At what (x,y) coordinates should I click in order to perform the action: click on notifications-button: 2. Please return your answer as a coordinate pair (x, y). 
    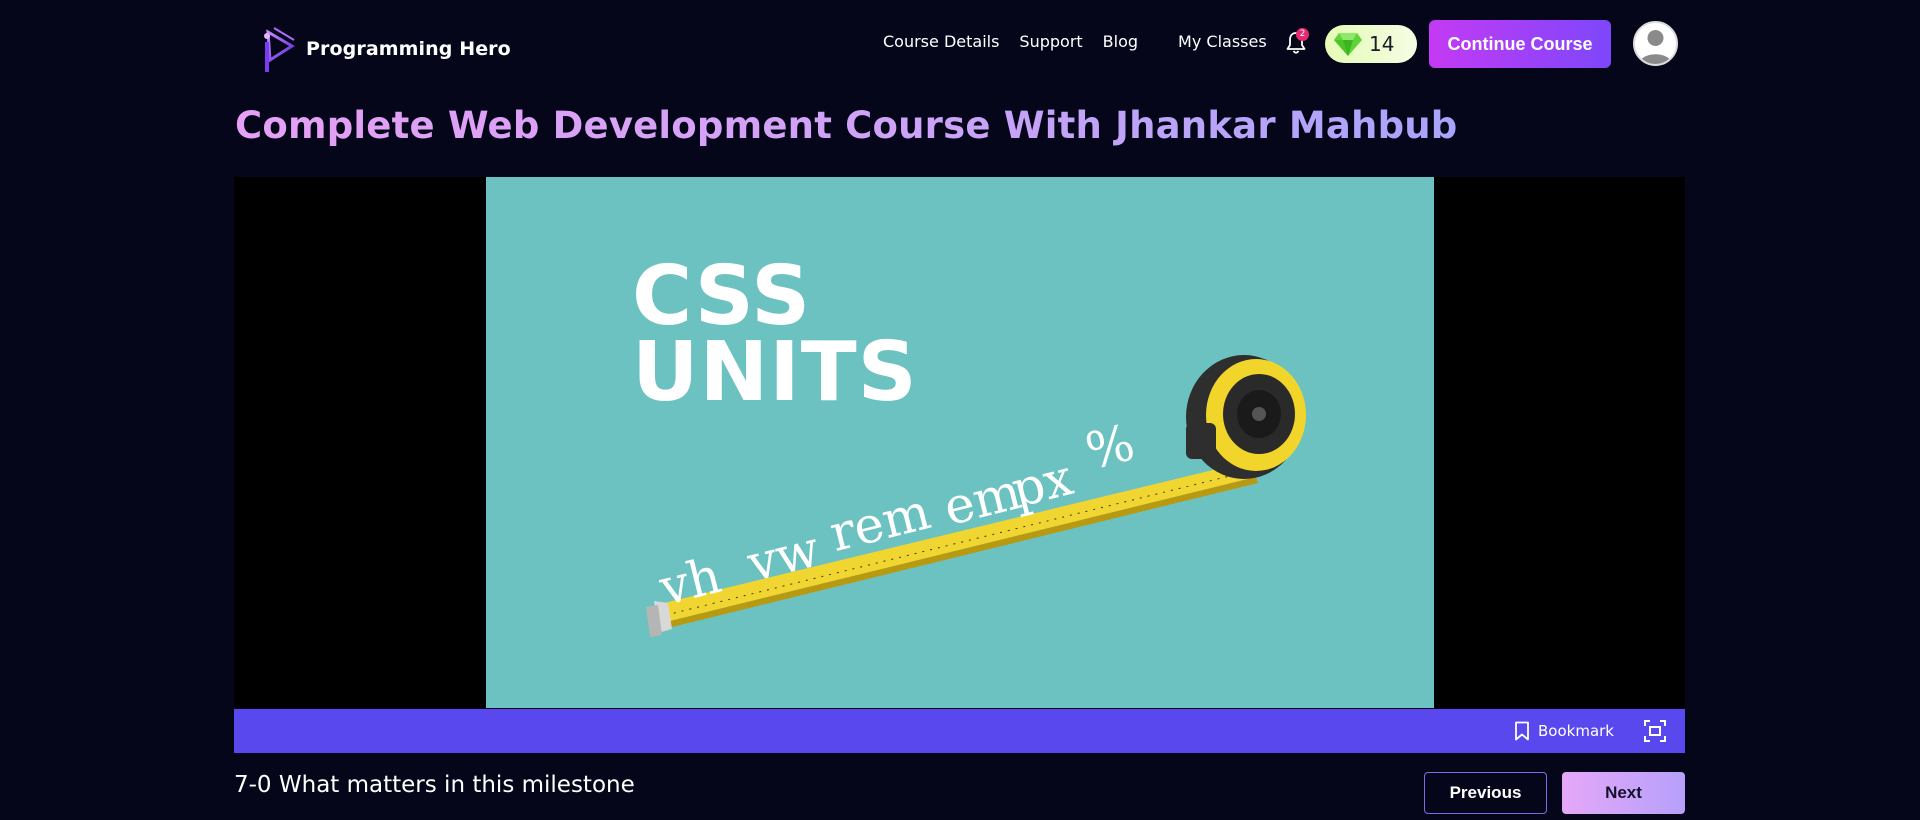
    Looking at the image, I should click on (1296, 42).